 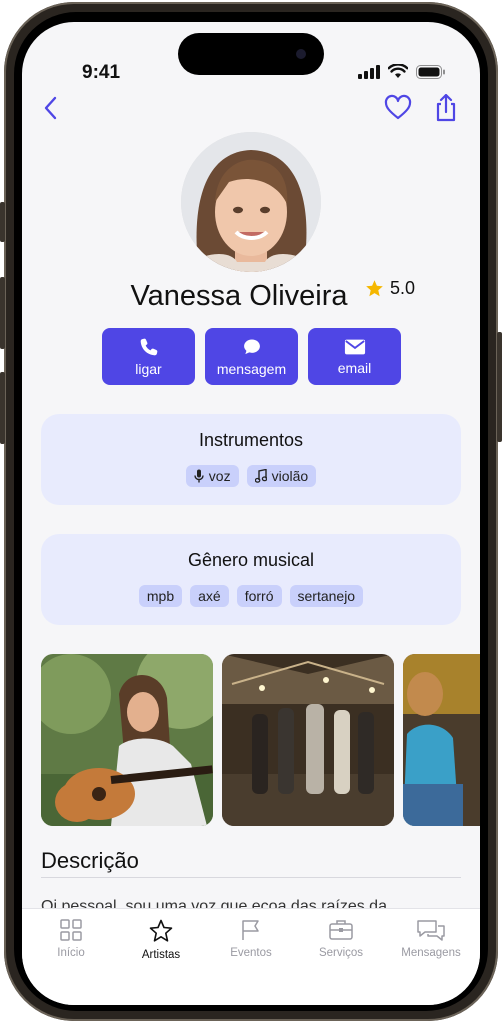 I want to click on phone-icon, so click(x=148, y=346).